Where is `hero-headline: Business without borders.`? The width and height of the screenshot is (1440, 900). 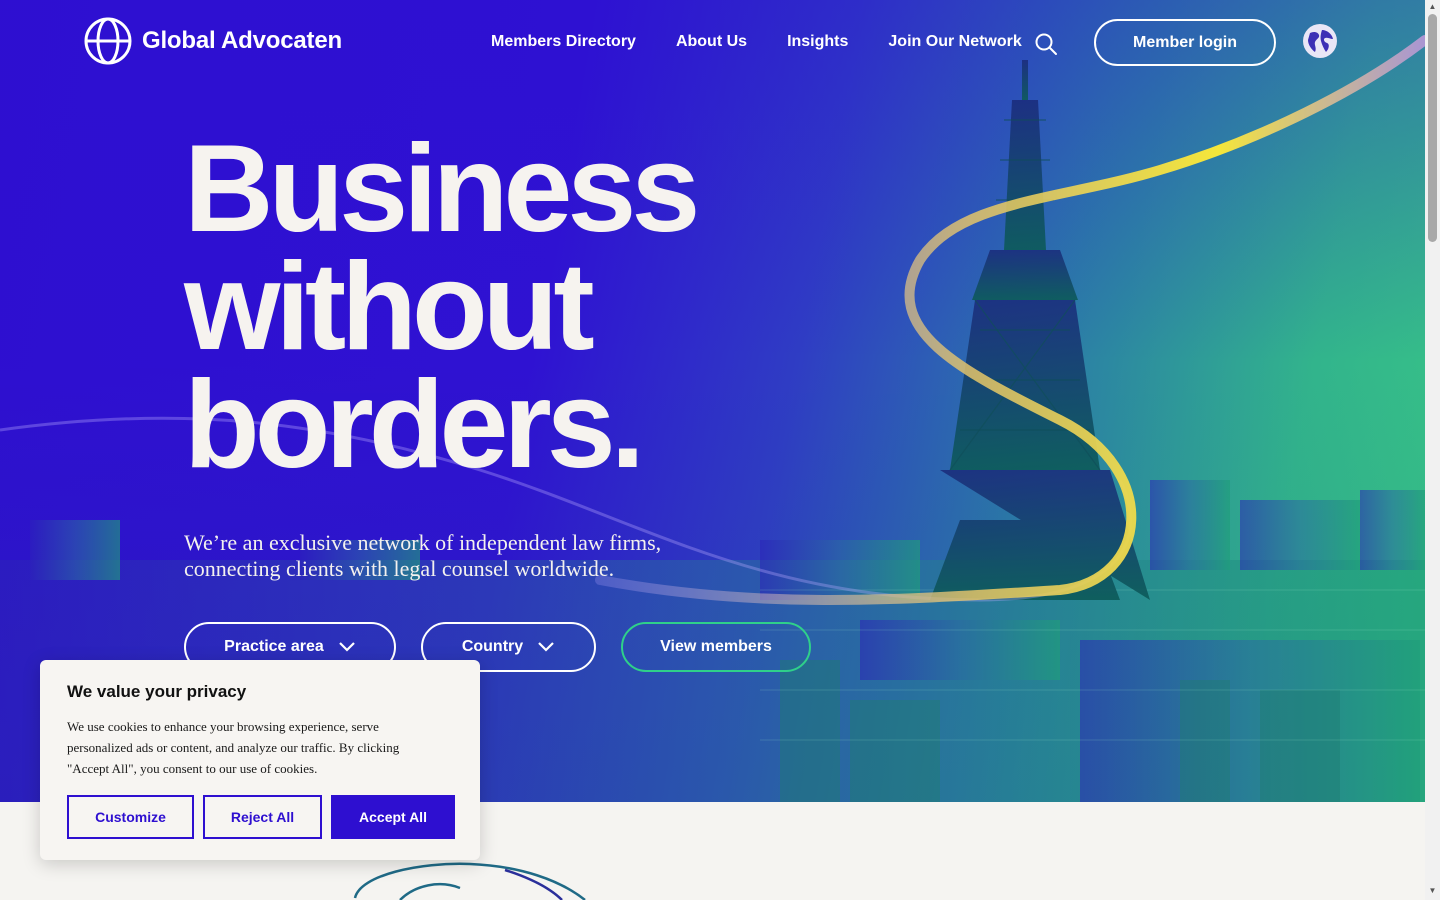 hero-headline: Business without borders. is located at coordinates (442, 307).